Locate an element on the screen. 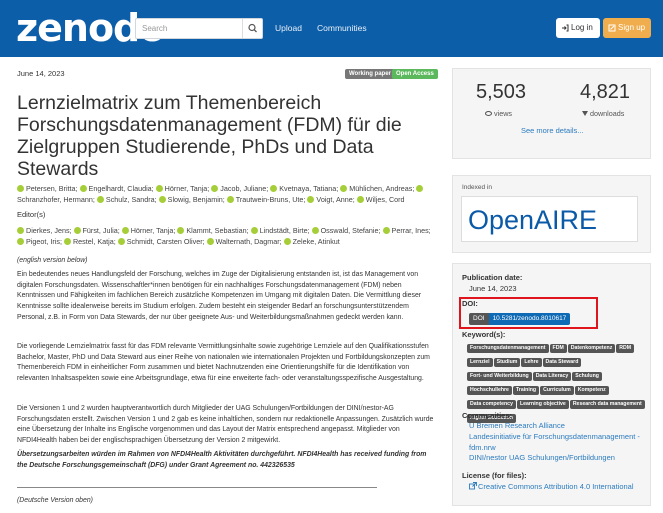 This screenshot has height=513, width=663. author: Petersen, Britta; is located at coordinates (48, 188).